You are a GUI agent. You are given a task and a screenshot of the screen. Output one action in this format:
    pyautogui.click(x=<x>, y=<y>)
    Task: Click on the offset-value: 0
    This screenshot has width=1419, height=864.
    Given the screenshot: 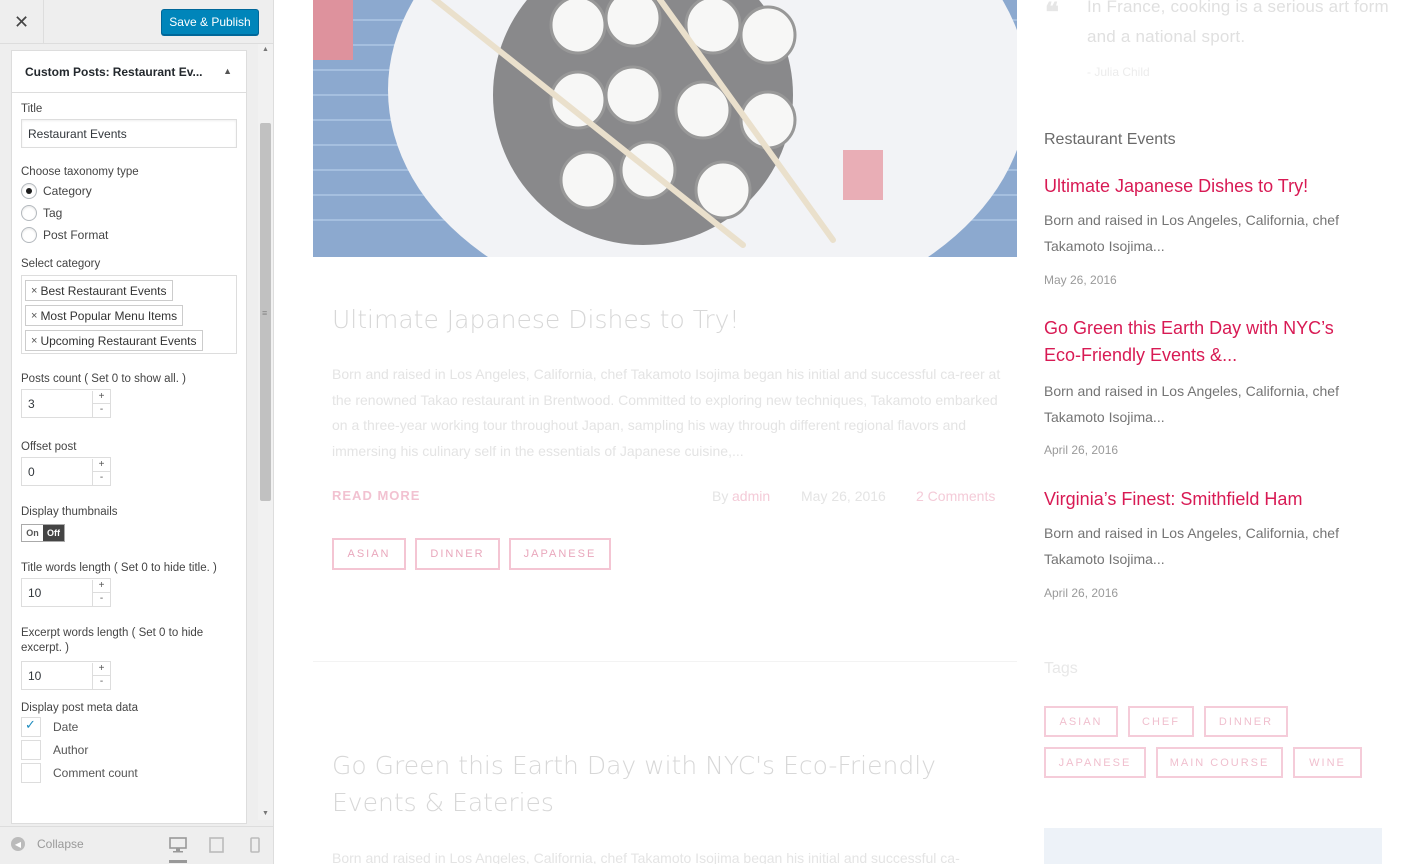 What is the action you would take?
    pyautogui.click(x=31, y=471)
    